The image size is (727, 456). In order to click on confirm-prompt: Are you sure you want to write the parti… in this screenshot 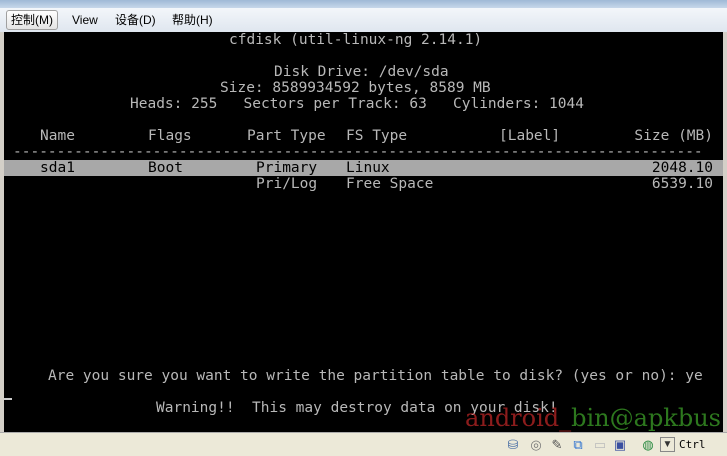, I will do `click(375, 376)`.